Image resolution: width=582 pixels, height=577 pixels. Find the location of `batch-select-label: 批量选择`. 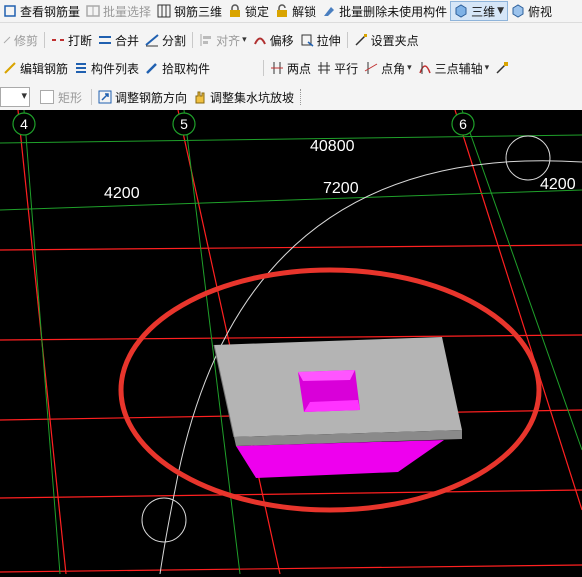

batch-select-label: 批量选择 is located at coordinates (127, 11).